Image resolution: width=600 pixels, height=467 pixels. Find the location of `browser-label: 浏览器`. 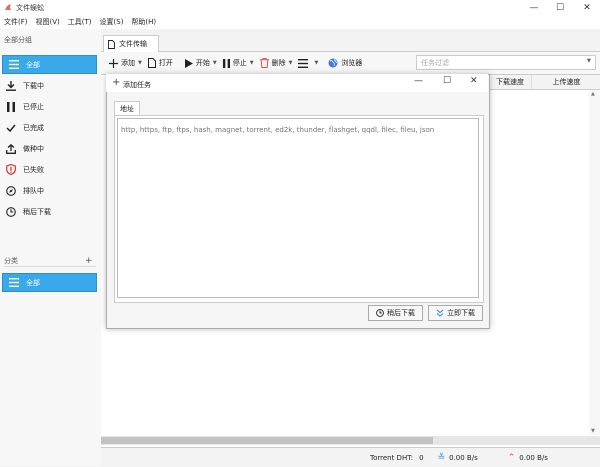

browser-label: 浏览器 is located at coordinates (352, 63).